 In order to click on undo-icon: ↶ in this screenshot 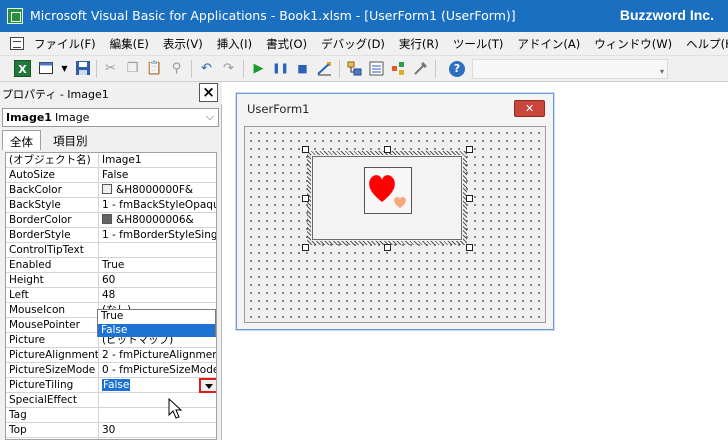, I will do `click(206, 68)`.